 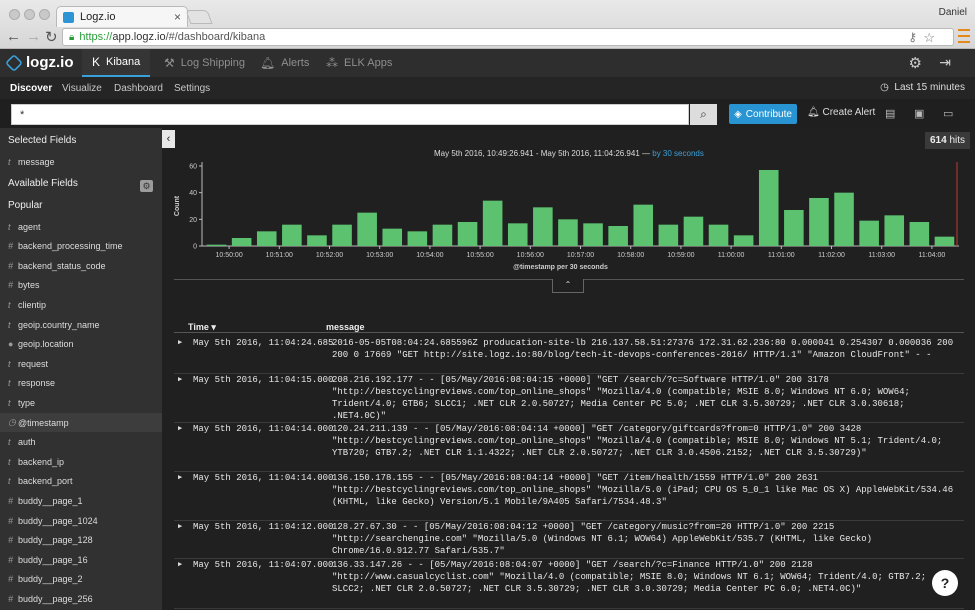 What do you see at coordinates (31, 88) in the screenshot?
I see `tab-discover: Discover` at bounding box center [31, 88].